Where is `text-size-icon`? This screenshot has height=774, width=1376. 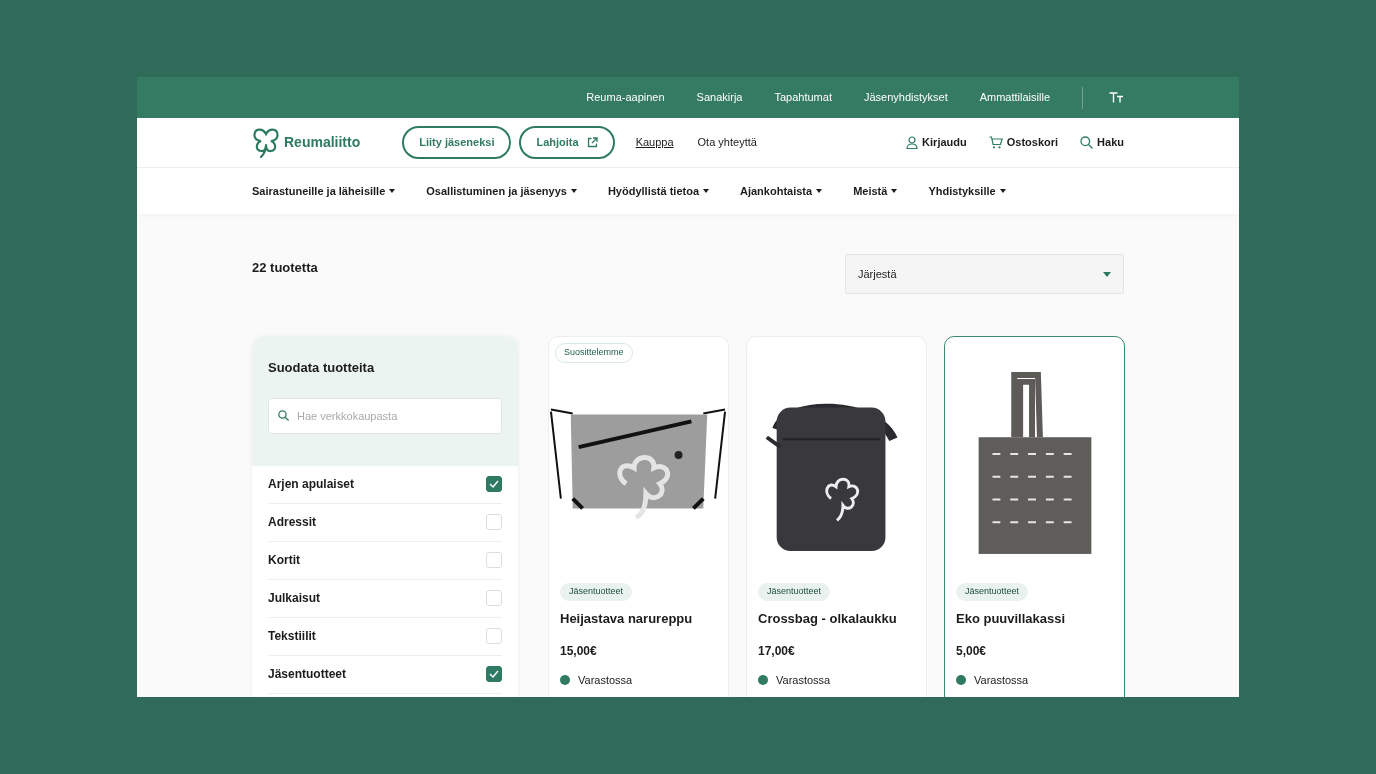
text-size-icon is located at coordinates (1116, 97).